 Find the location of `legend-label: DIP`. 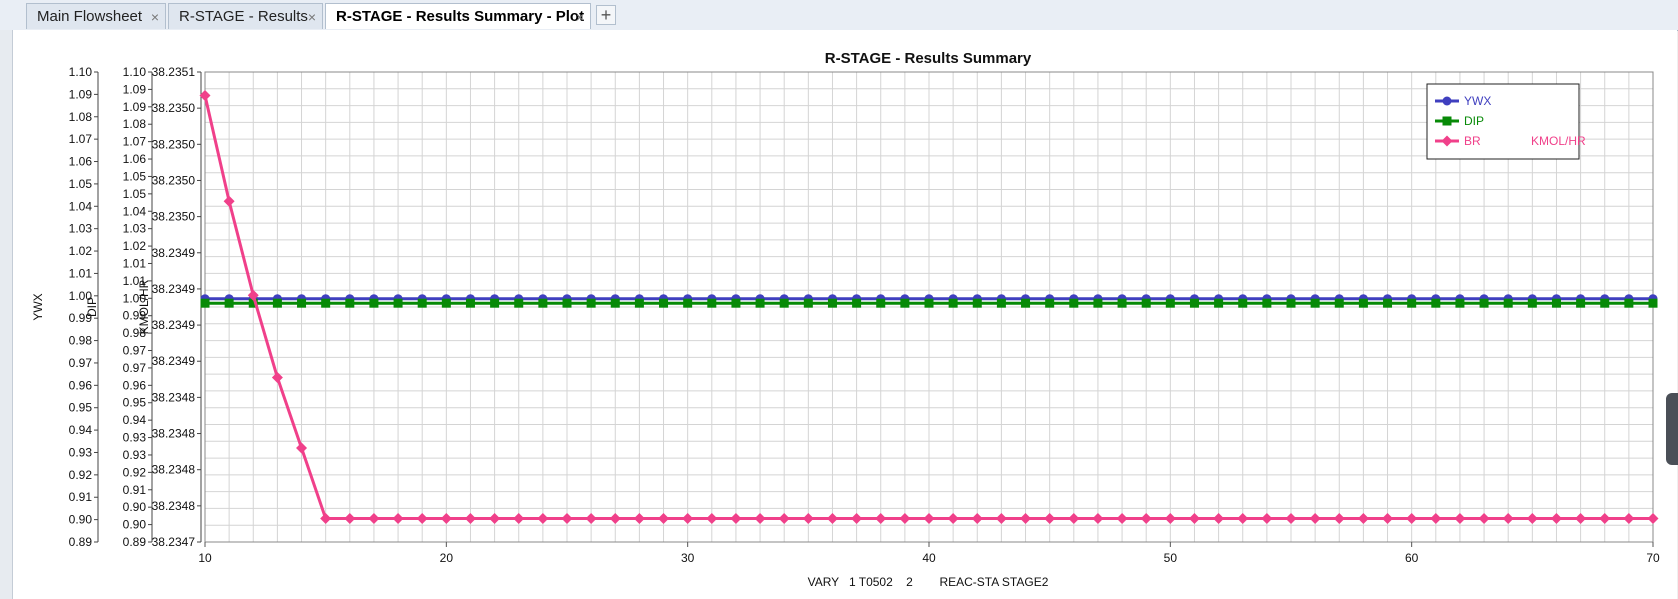

legend-label: DIP is located at coordinates (1474, 121).